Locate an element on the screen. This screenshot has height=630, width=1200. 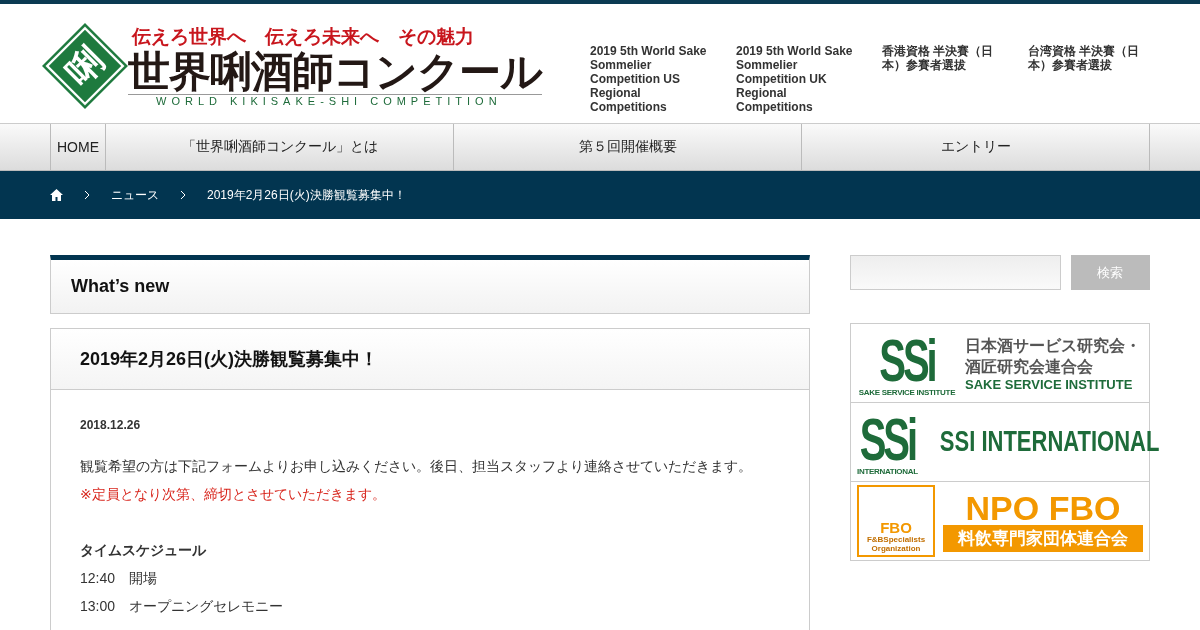
header-link: 2019 5th World Sake Sommelier Competition US Regional Competitions is located at coordinates (651, 79).